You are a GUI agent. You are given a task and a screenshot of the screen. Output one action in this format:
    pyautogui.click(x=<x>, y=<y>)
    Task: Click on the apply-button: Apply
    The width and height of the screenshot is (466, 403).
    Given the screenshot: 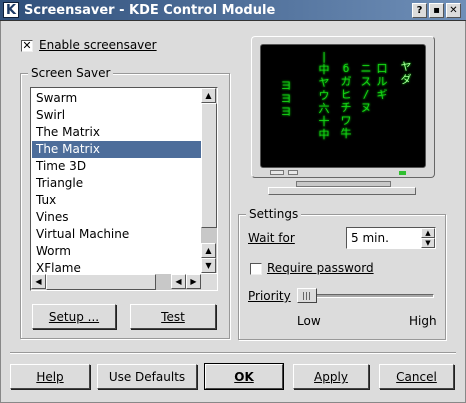 What is the action you would take?
    pyautogui.click(x=331, y=376)
    